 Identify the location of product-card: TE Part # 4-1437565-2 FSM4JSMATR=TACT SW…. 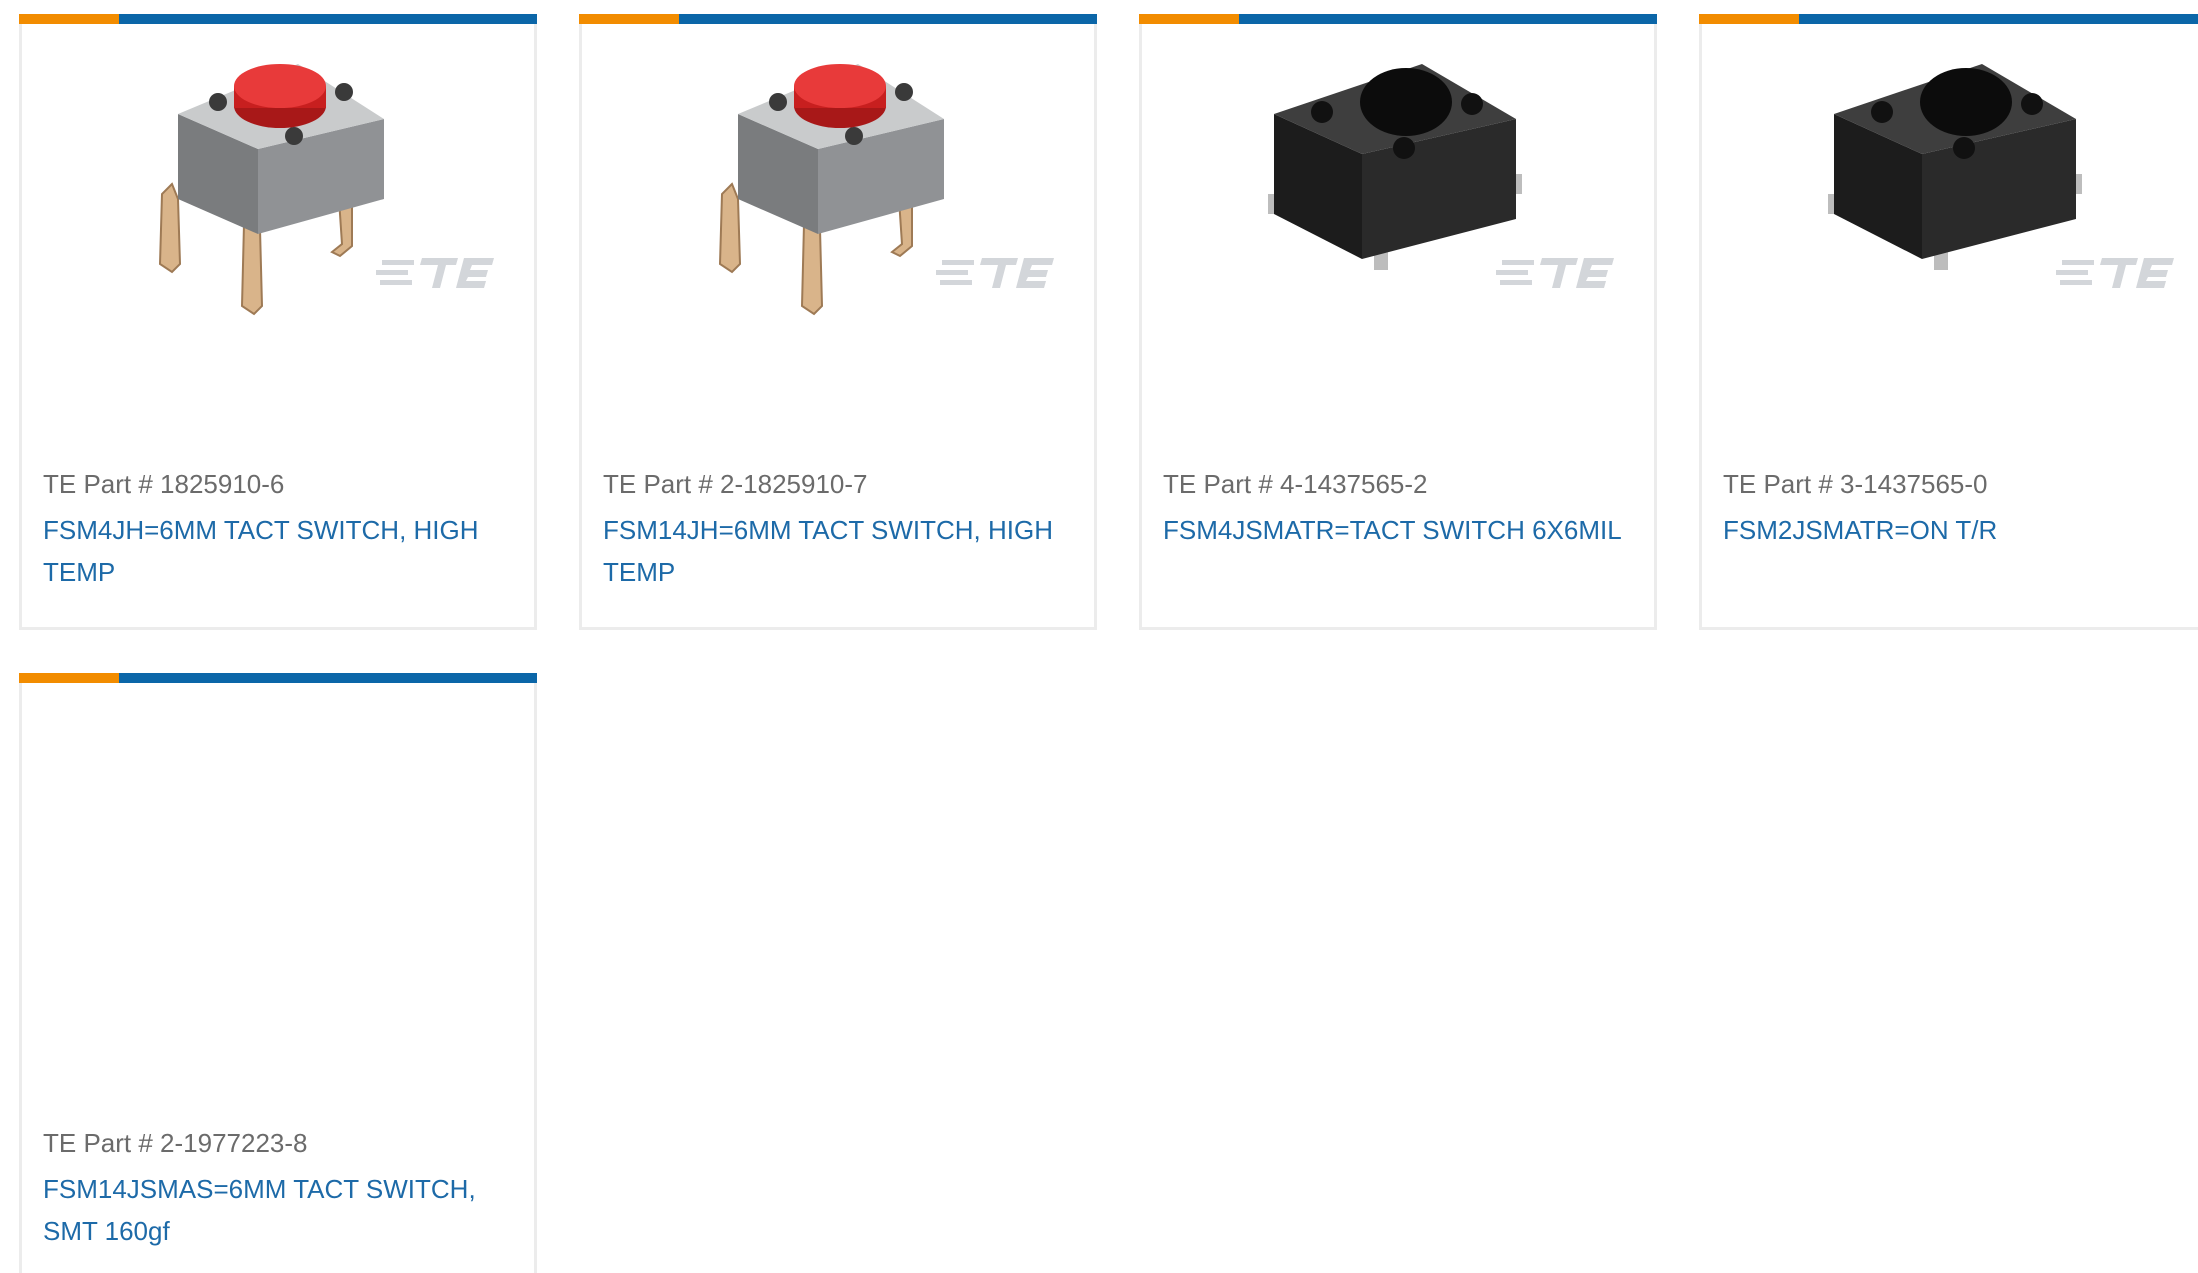
(1398, 322).